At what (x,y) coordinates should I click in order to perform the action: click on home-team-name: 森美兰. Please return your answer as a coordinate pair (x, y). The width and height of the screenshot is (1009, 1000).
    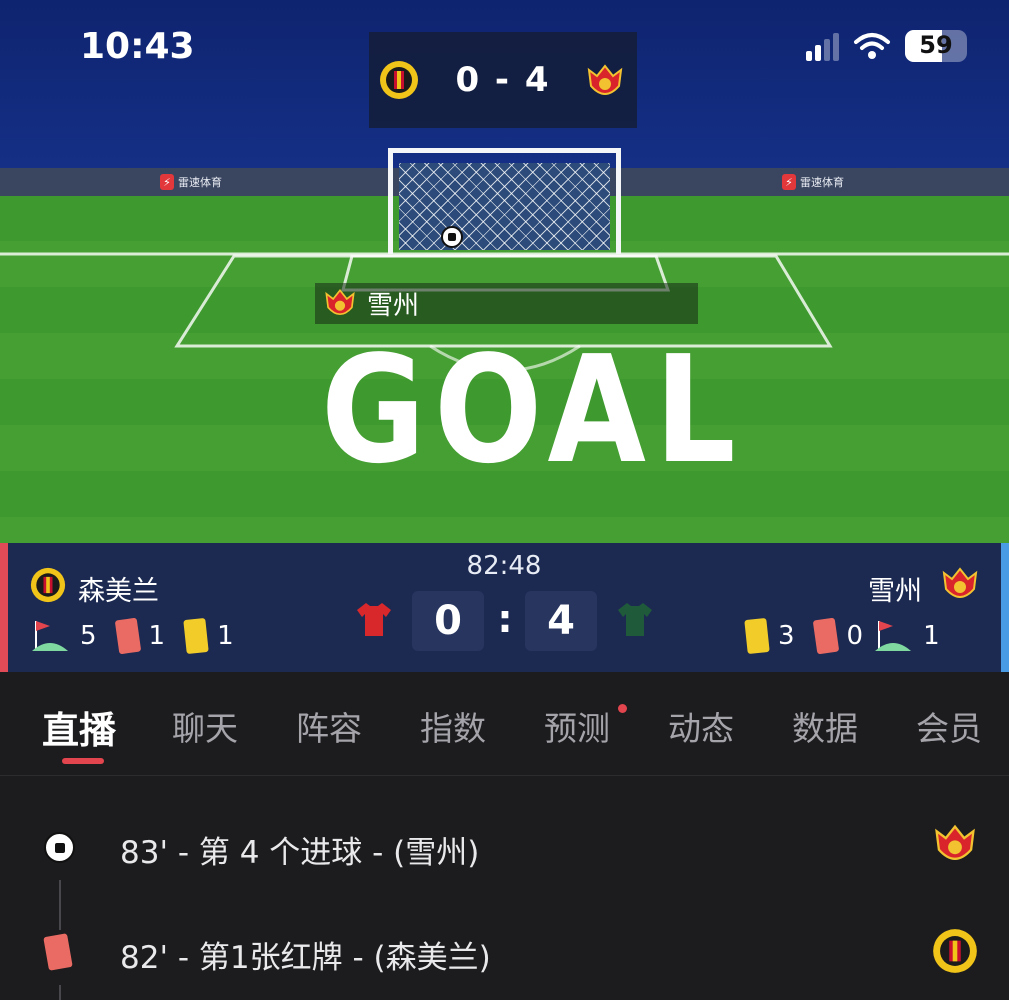
    Looking at the image, I should click on (118, 588).